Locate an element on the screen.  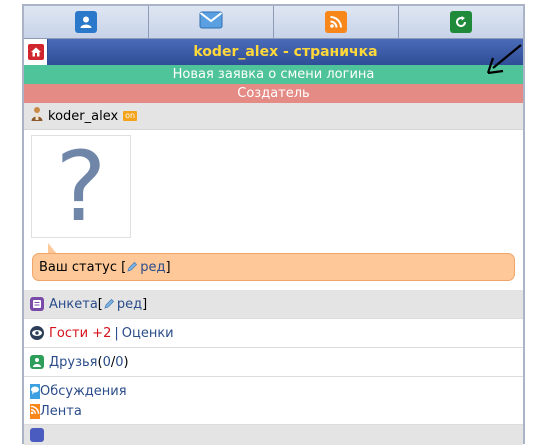
status-label: Ваш статус [ is located at coordinates (83, 267).